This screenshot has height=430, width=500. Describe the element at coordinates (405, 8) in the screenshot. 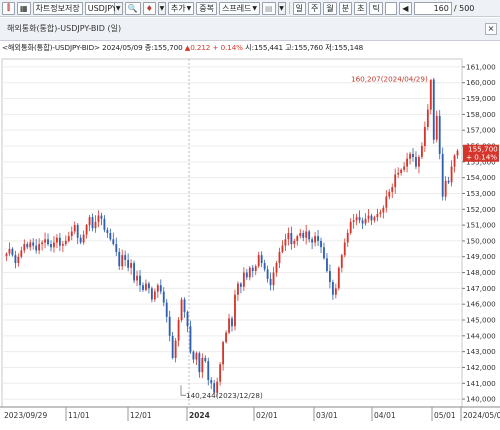

I see `chevron-left-icon: ◀` at that location.